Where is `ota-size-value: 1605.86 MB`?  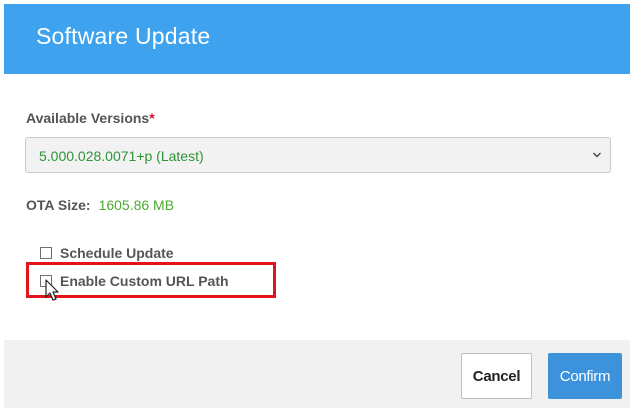 ota-size-value: 1605.86 MB is located at coordinates (136, 205).